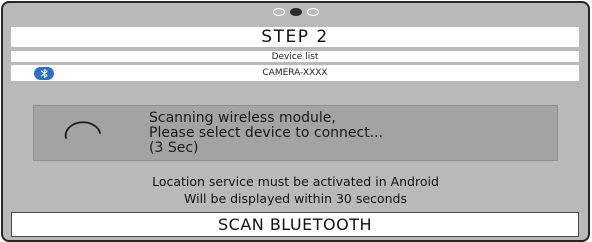 The width and height of the screenshot is (592, 242). What do you see at coordinates (174, 148) in the screenshot?
I see `scanning-countdown: (3 Sec)` at bounding box center [174, 148].